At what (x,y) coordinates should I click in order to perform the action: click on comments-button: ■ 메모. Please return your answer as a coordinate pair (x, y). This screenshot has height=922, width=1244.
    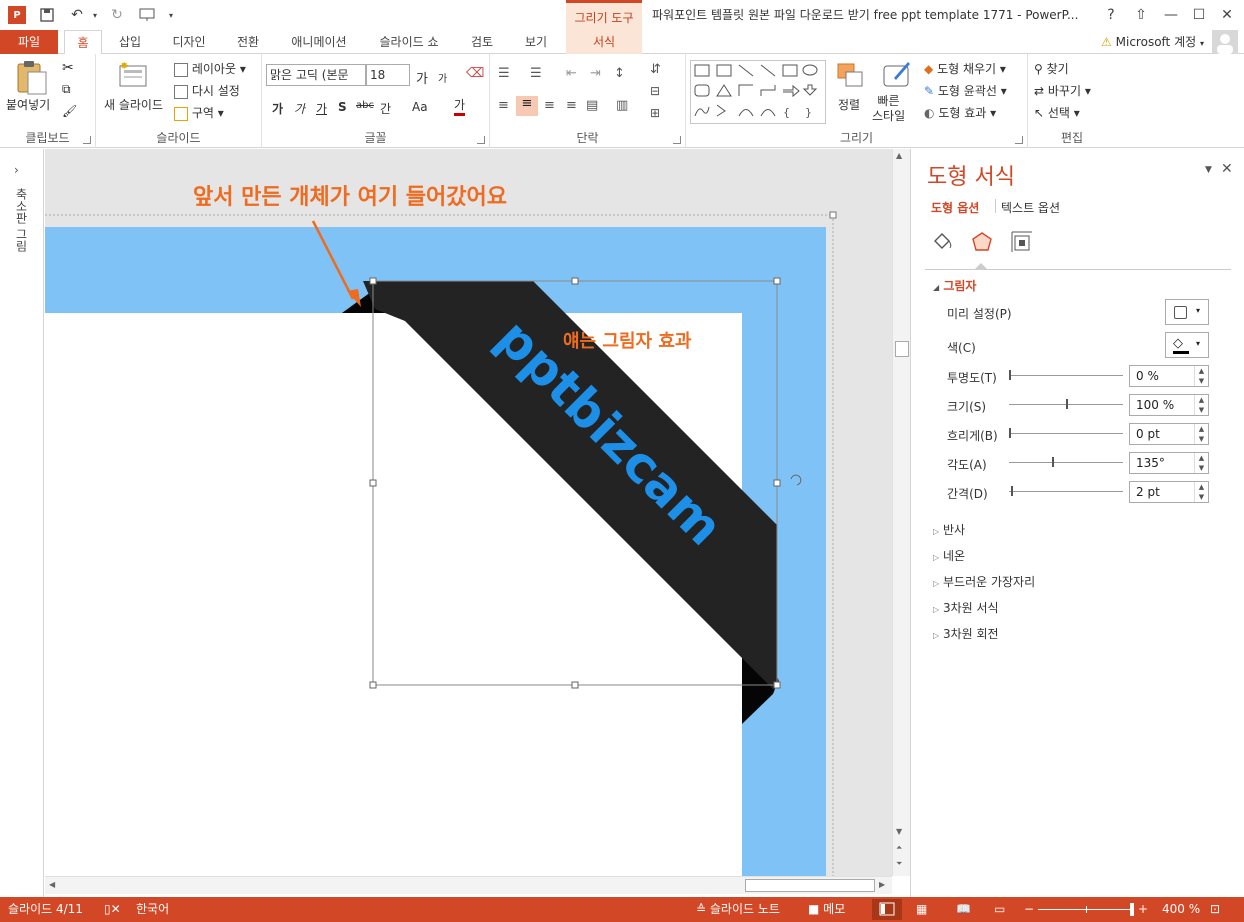
    Looking at the image, I should click on (826, 909).